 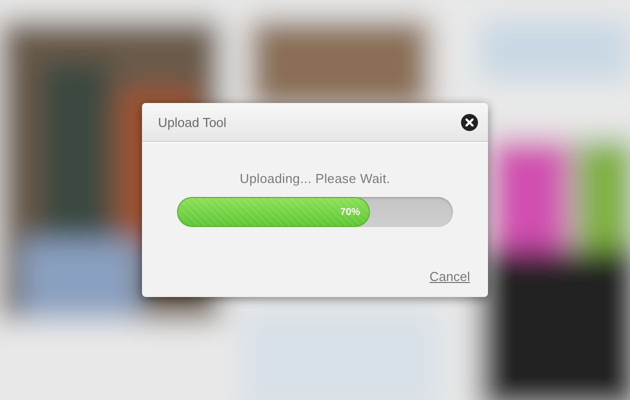 I want to click on progress-reading: 70%, so click(x=351, y=212).